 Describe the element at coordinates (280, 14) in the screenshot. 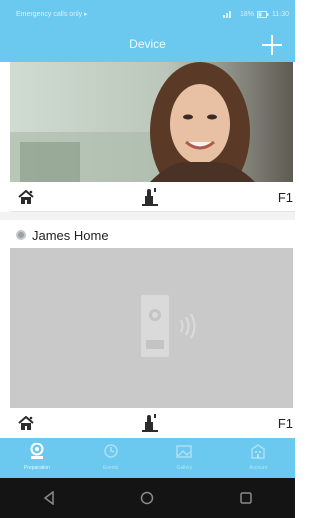

I see `clock-time: 11:30` at that location.